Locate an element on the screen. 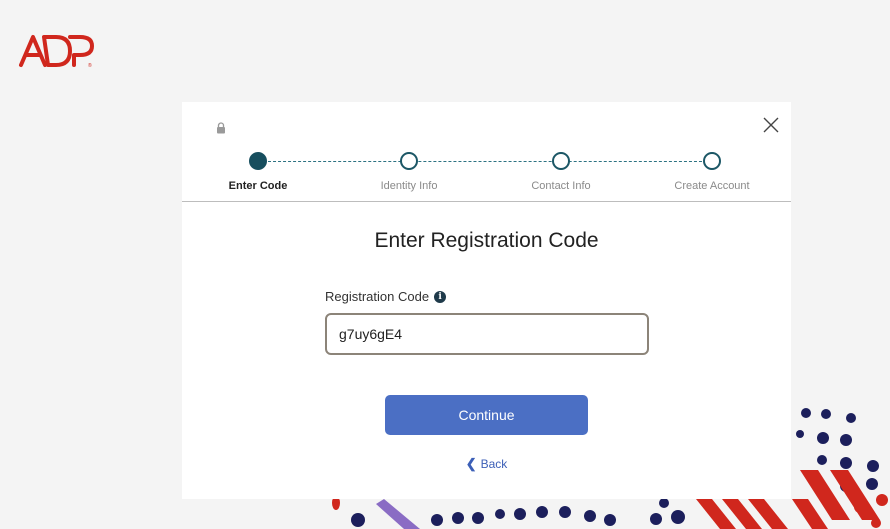 This screenshot has width=890, height=529. continue-button: Continue is located at coordinates (486, 415).